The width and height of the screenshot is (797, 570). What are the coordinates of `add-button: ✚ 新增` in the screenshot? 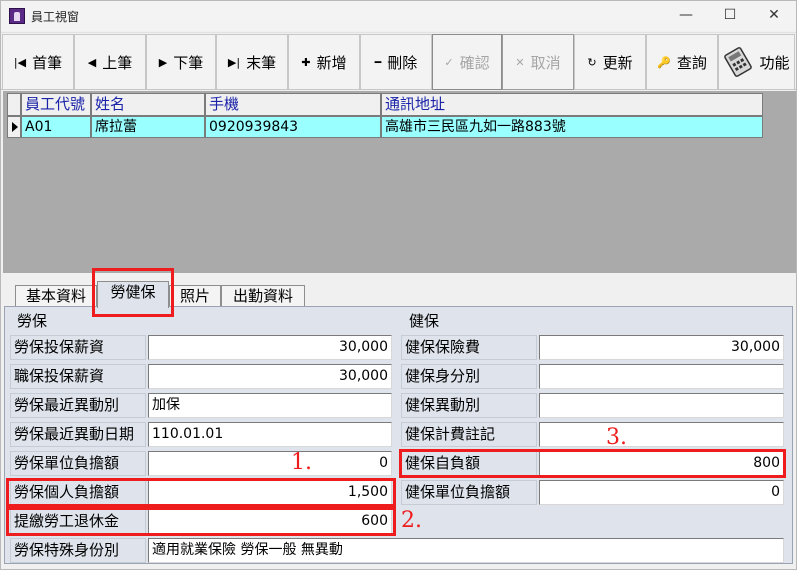 It's located at (324, 62).